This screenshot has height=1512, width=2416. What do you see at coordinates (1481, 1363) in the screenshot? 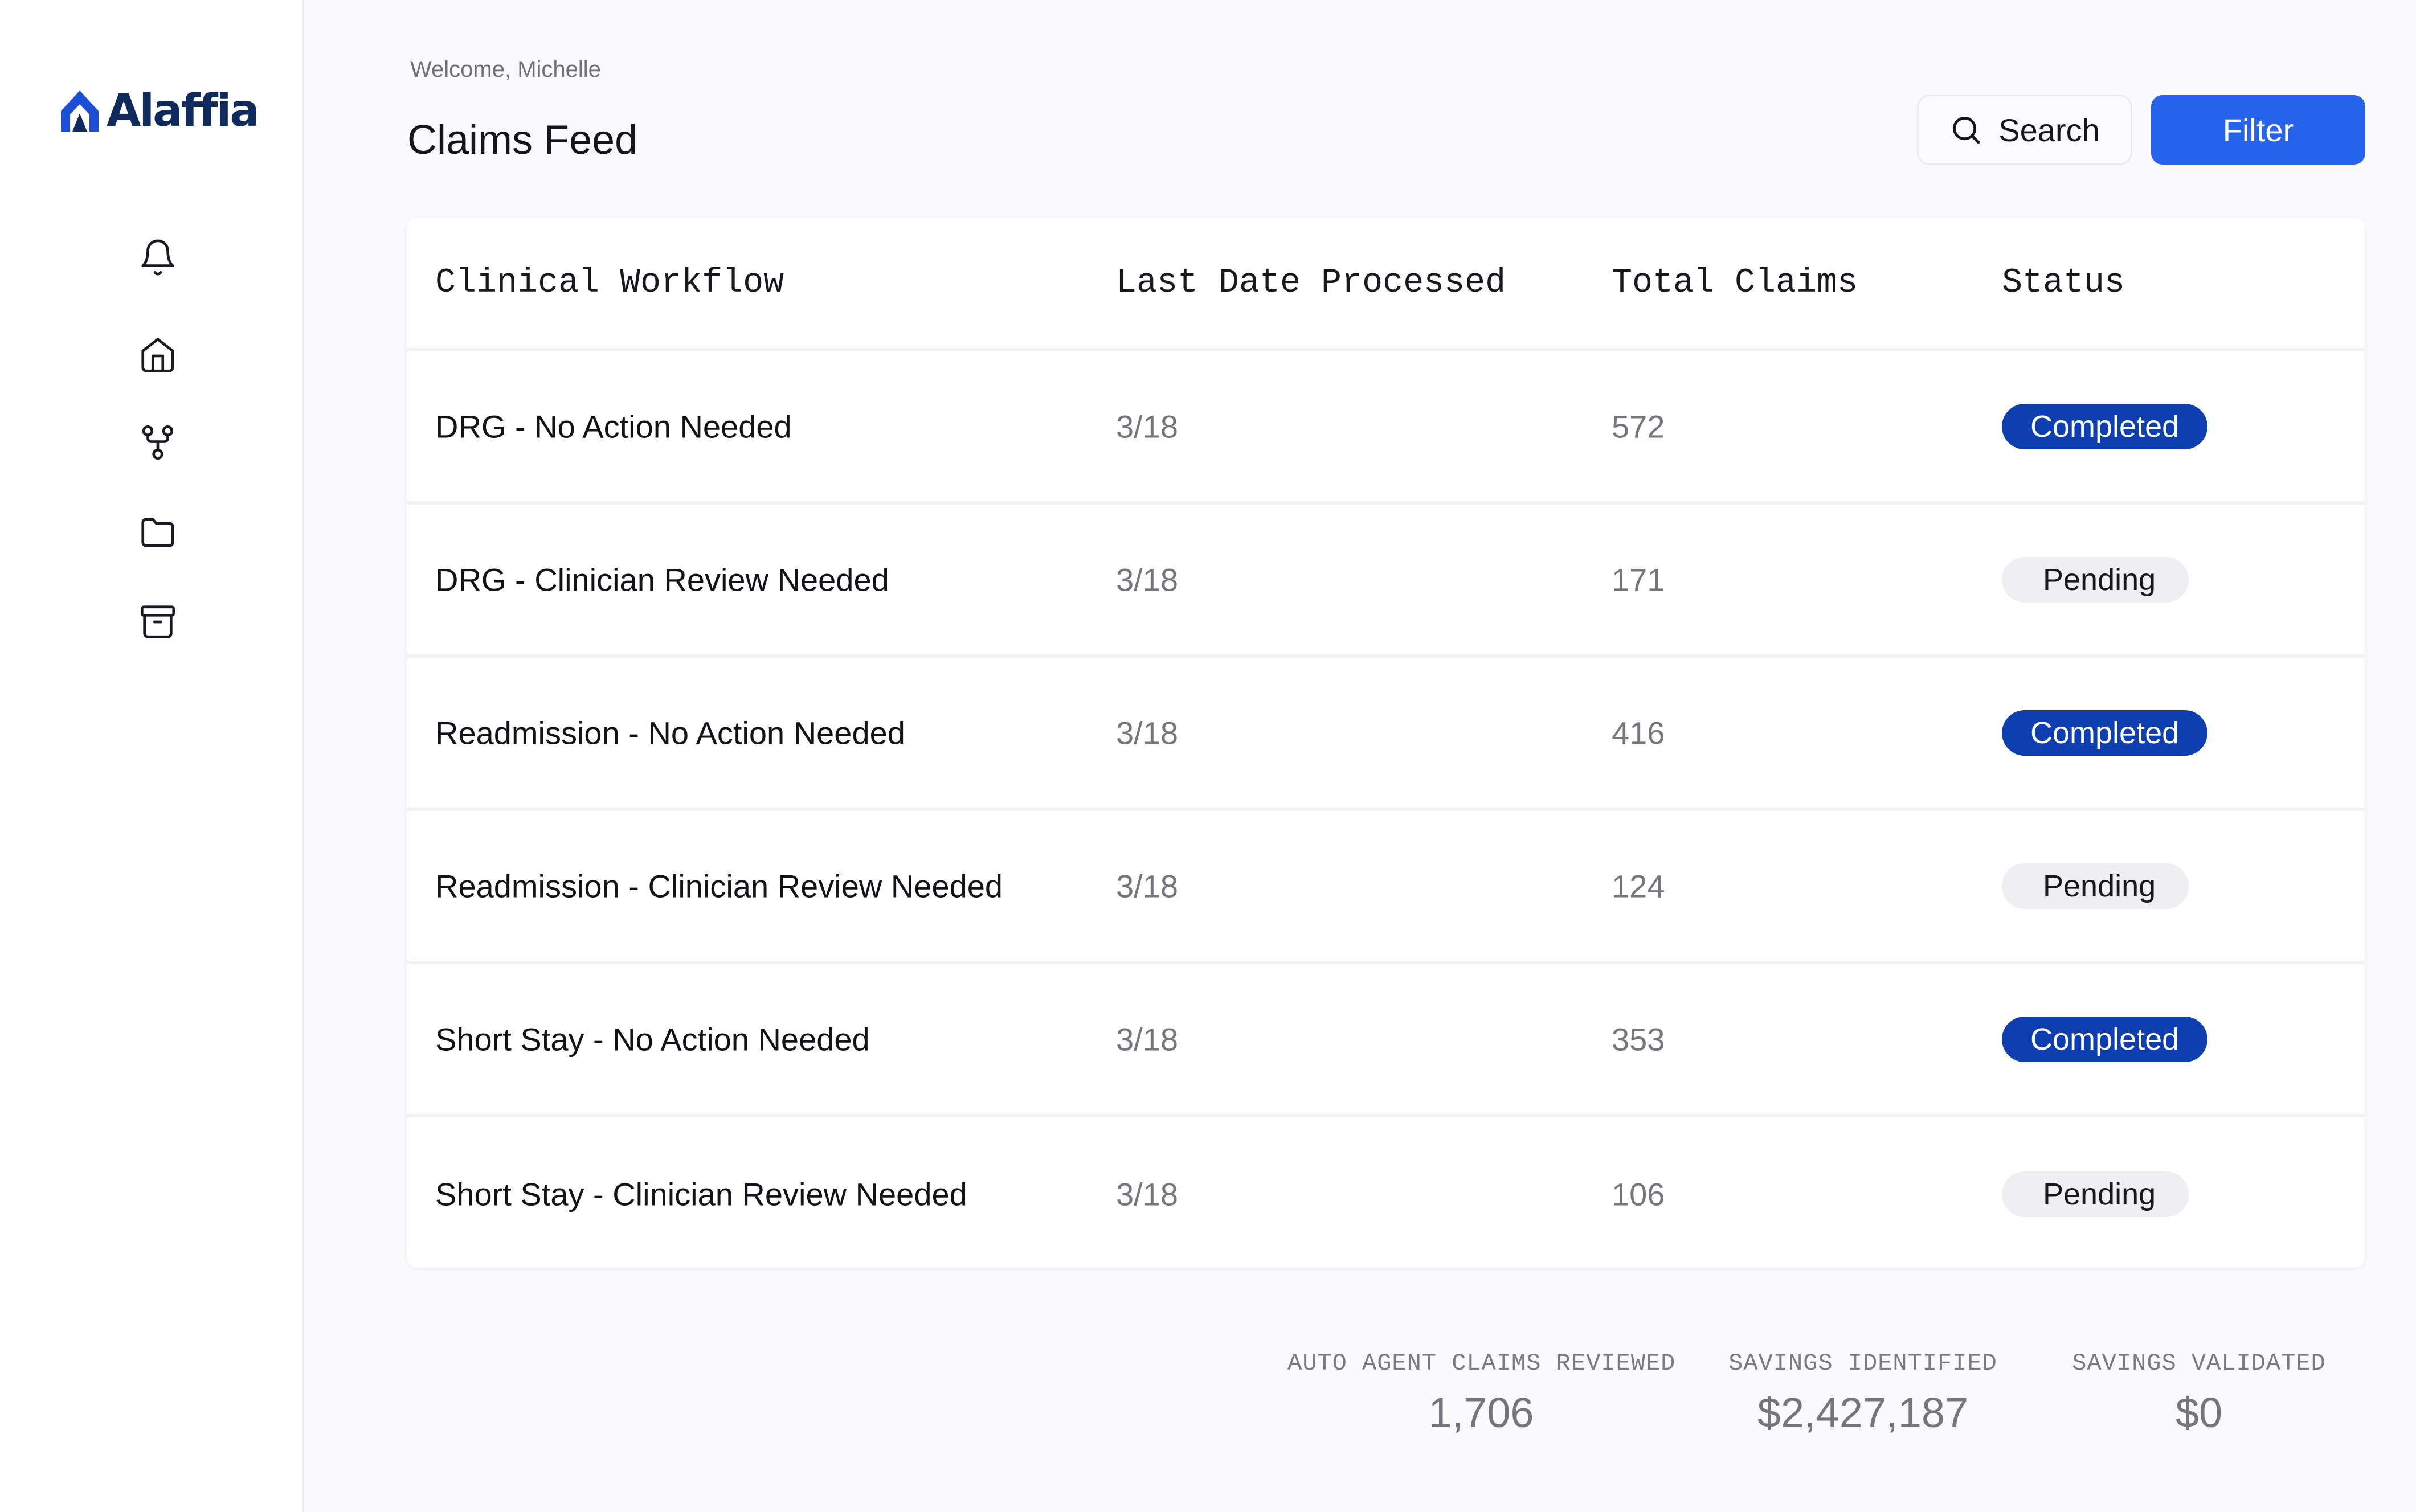
I see `stat-label: AUTO AGENT CLAIMS REVIEWED` at bounding box center [1481, 1363].